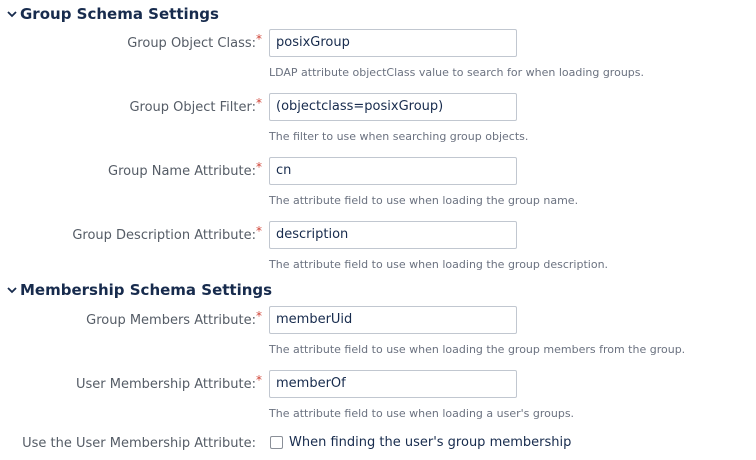 The image size is (756, 460). What do you see at coordinates (139, 443) in the screenshot?
I see `use-user-membership-attribute-label: Use the User Membership Attribute:` at bounding box center [139, 443].